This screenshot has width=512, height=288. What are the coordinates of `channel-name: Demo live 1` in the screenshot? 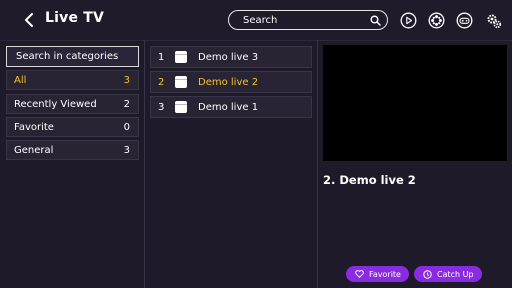 It's located at (228, 107).